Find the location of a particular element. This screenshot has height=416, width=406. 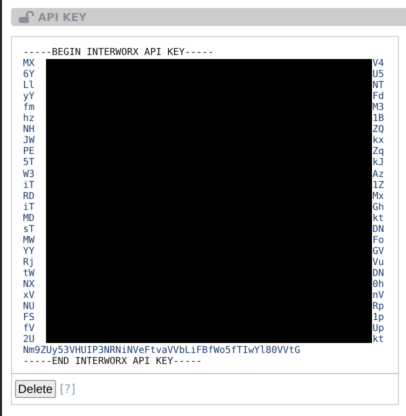

key-text: hz is located at coordinates (29, 118).